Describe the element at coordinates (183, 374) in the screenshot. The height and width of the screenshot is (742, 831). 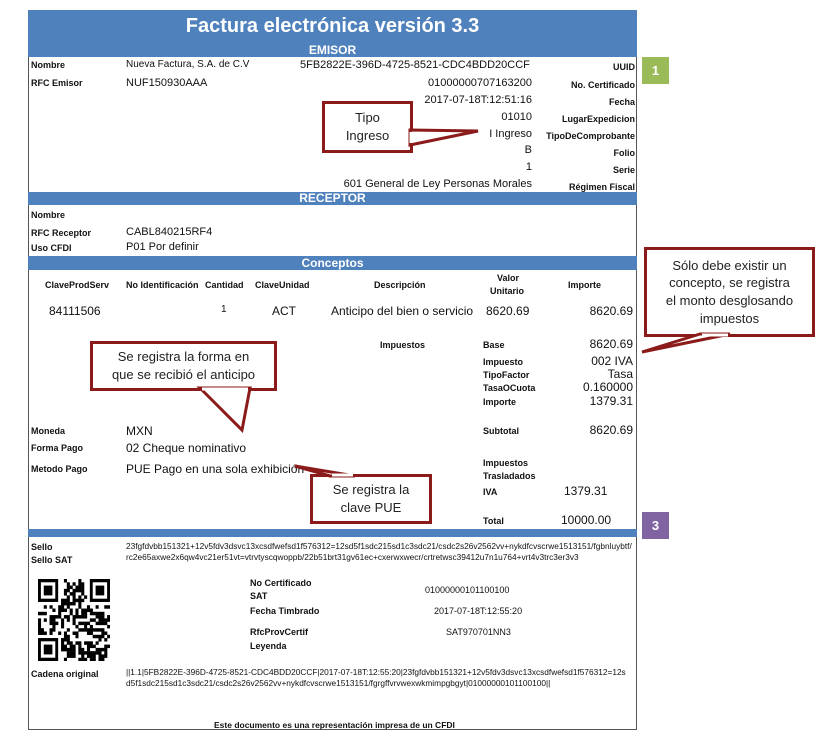
I see `callout-forma-line-2: que se recibió el anticipo` at that location.